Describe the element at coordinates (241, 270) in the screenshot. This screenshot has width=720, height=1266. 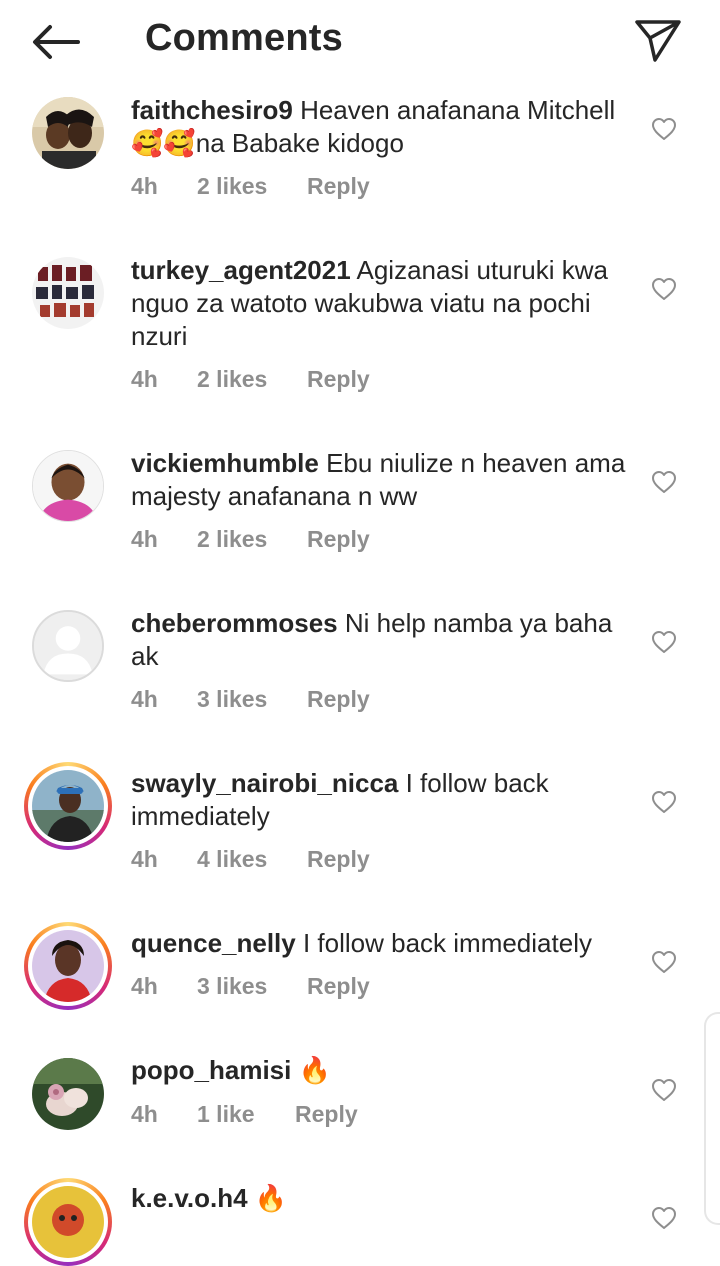
I see `comment-username: turkey_agent2021` at that location.